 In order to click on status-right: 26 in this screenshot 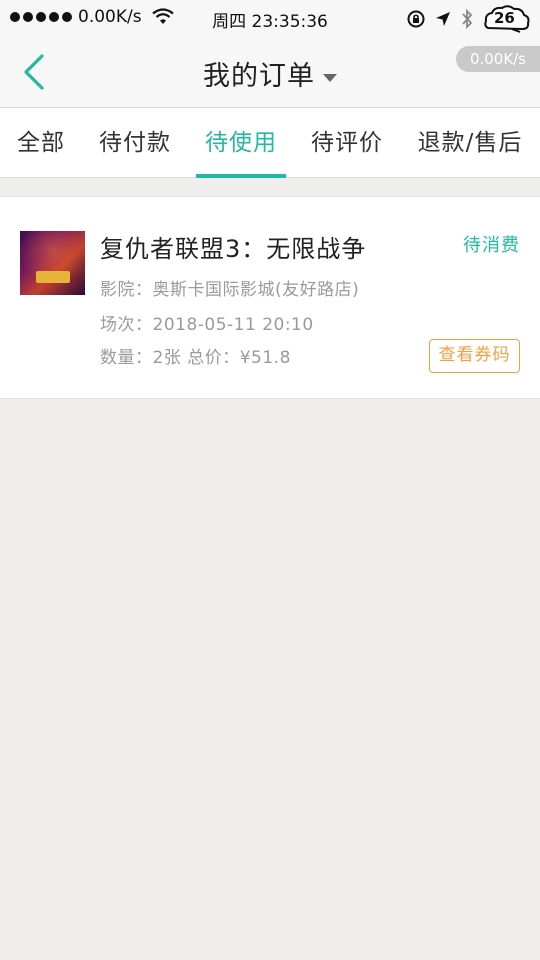, I will do `click(469, 19)`.